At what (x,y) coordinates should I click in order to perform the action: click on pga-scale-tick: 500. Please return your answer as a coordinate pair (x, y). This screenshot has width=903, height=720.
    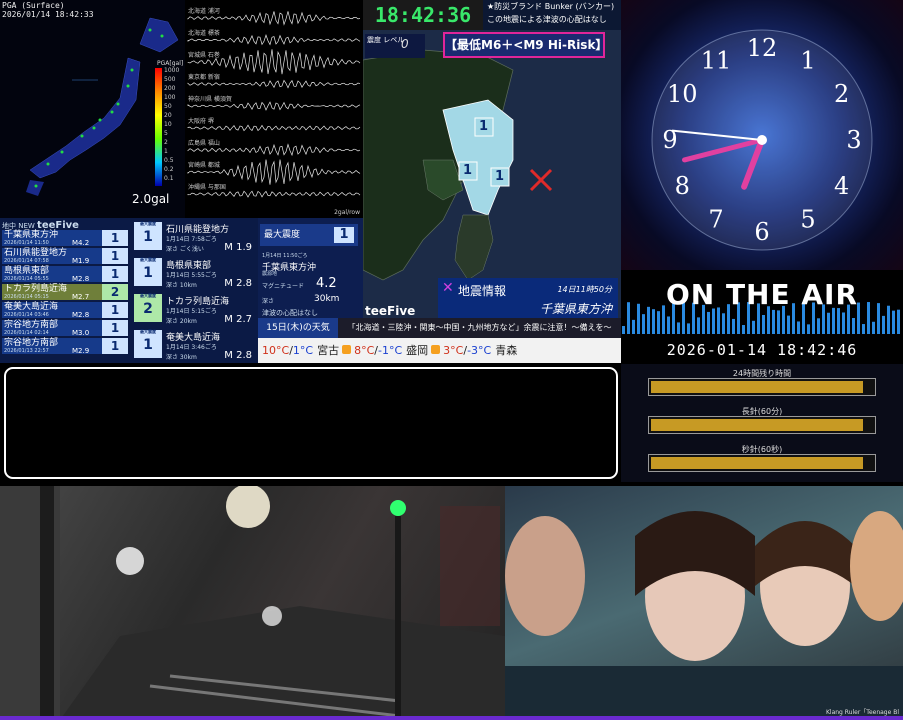
    Looking at the image, I should click on (170, 79).